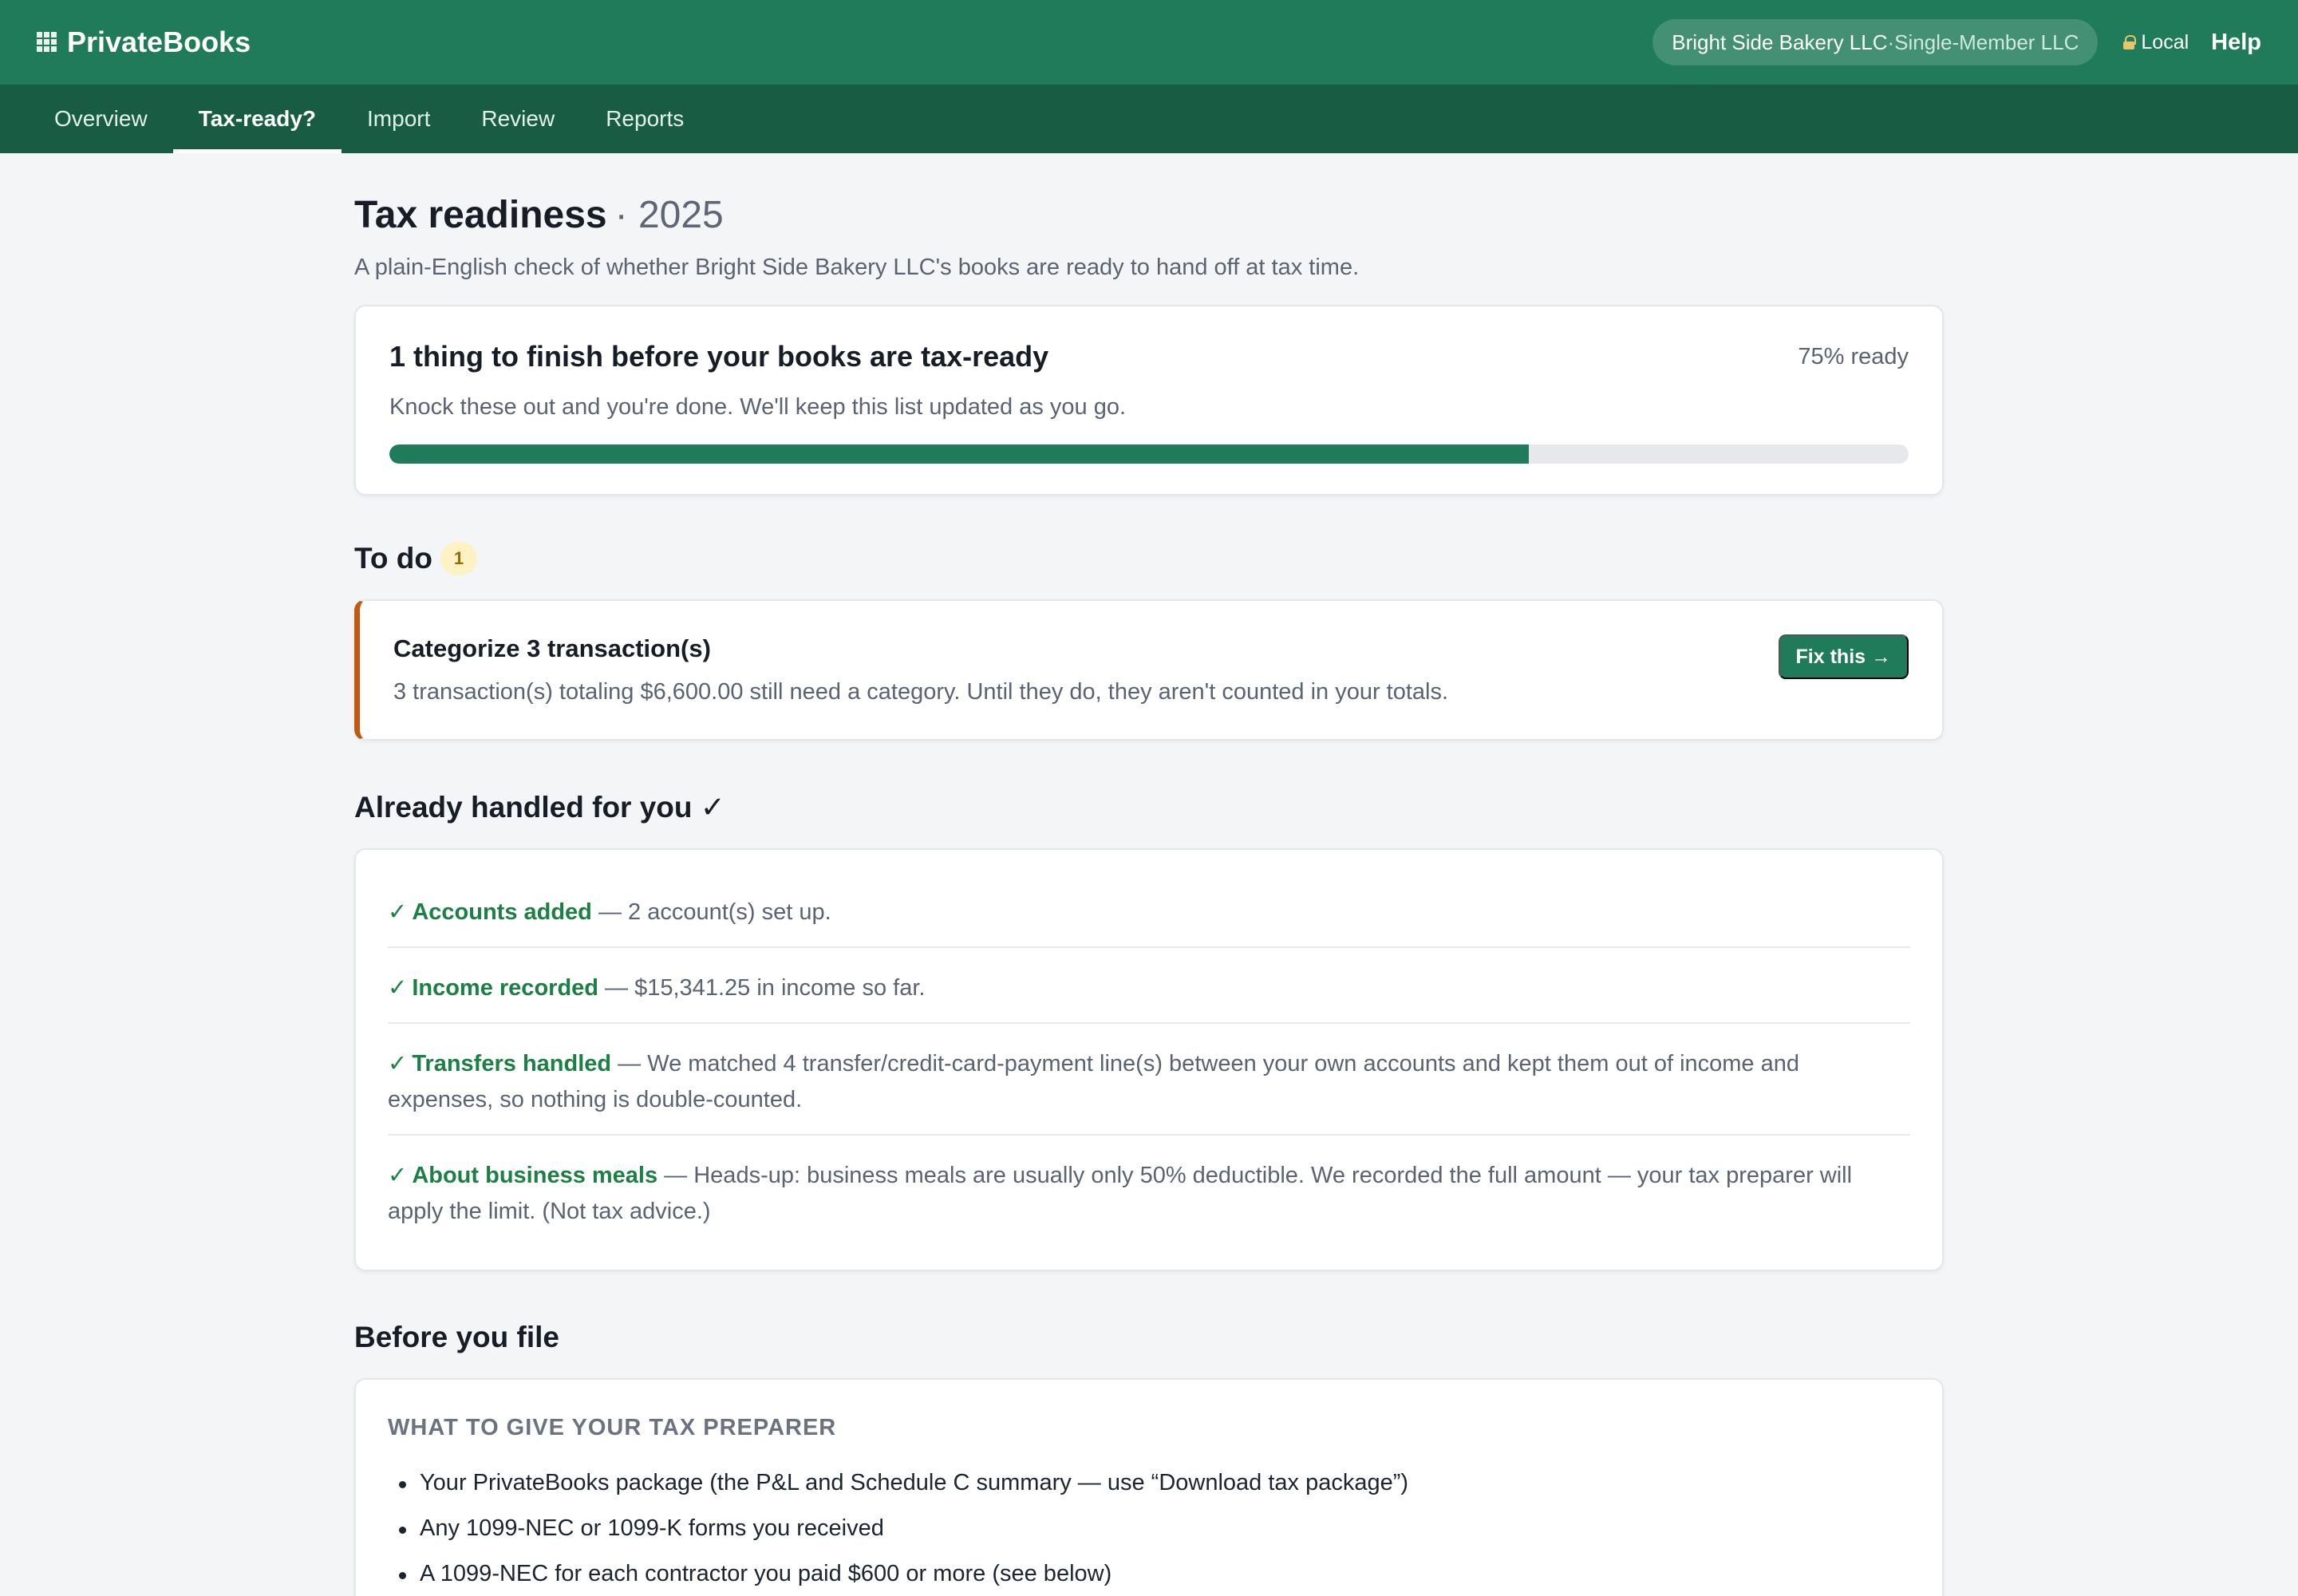 Image resolution: width=2298 pixels, height=1596 pixels. What do you see at coordinates (539, 807) in the screenshot?
I see `handled-section-title: Already handled for you ✓` at bounding box center [539, 807].